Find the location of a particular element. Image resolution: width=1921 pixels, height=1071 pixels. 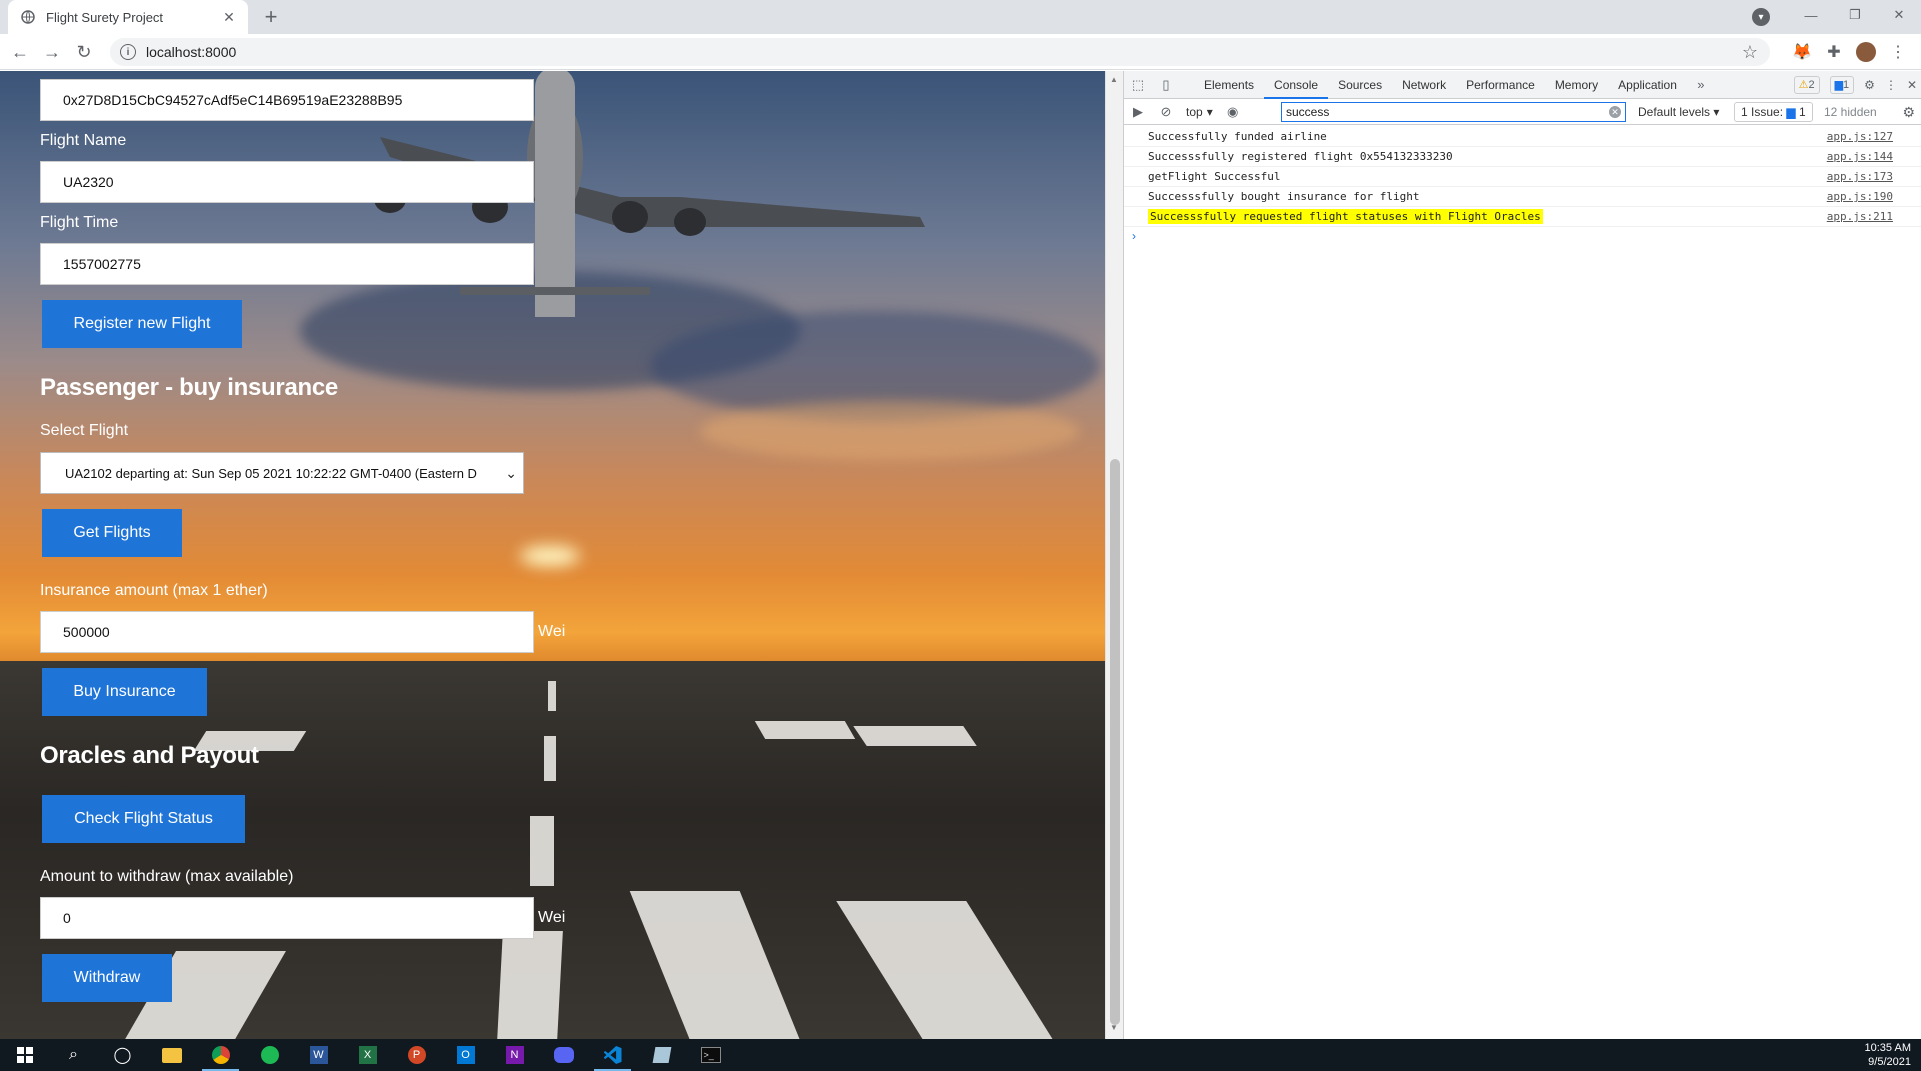

tab-network: Network is located at coordinates (1424, 85).